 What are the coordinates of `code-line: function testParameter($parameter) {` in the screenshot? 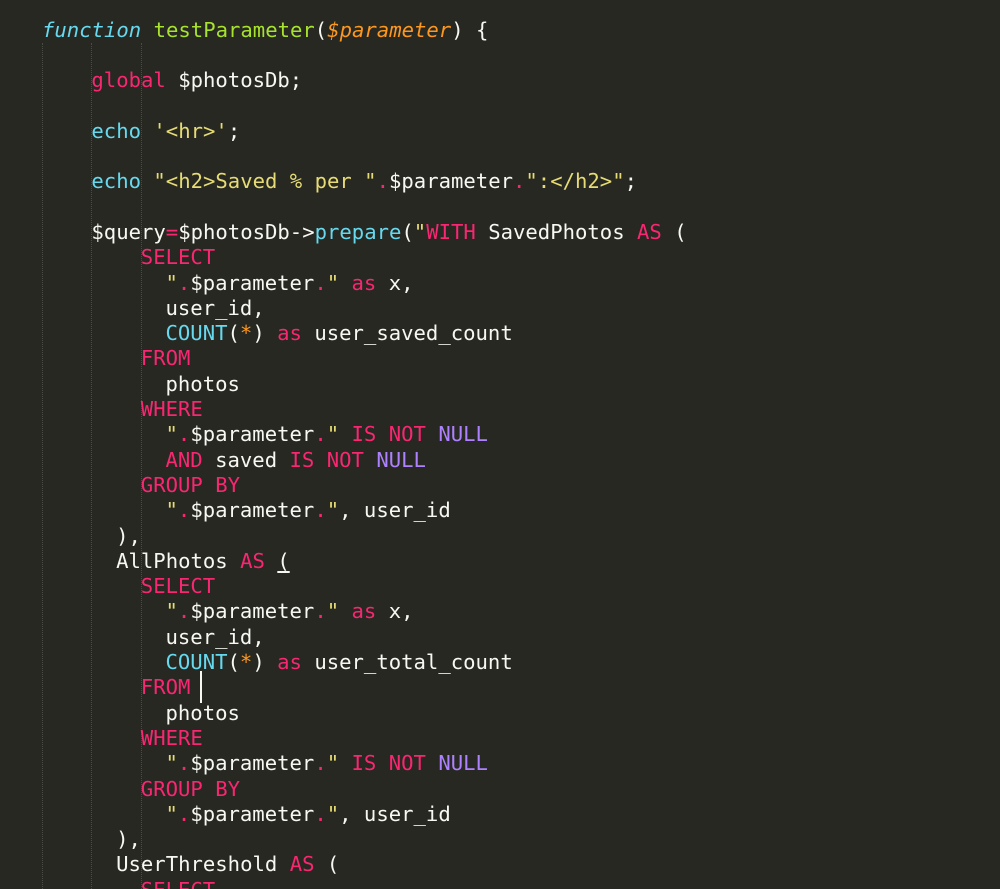 It's located at (265, 30).